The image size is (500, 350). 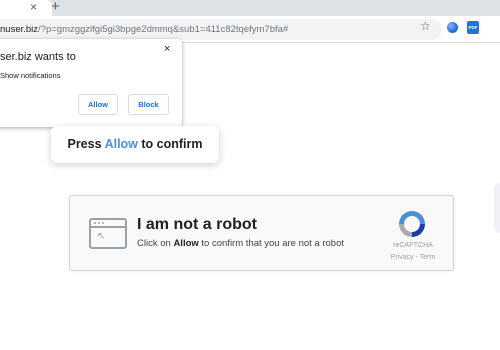 I want to click on tab-strip: × +, so click(x=250, y=8).